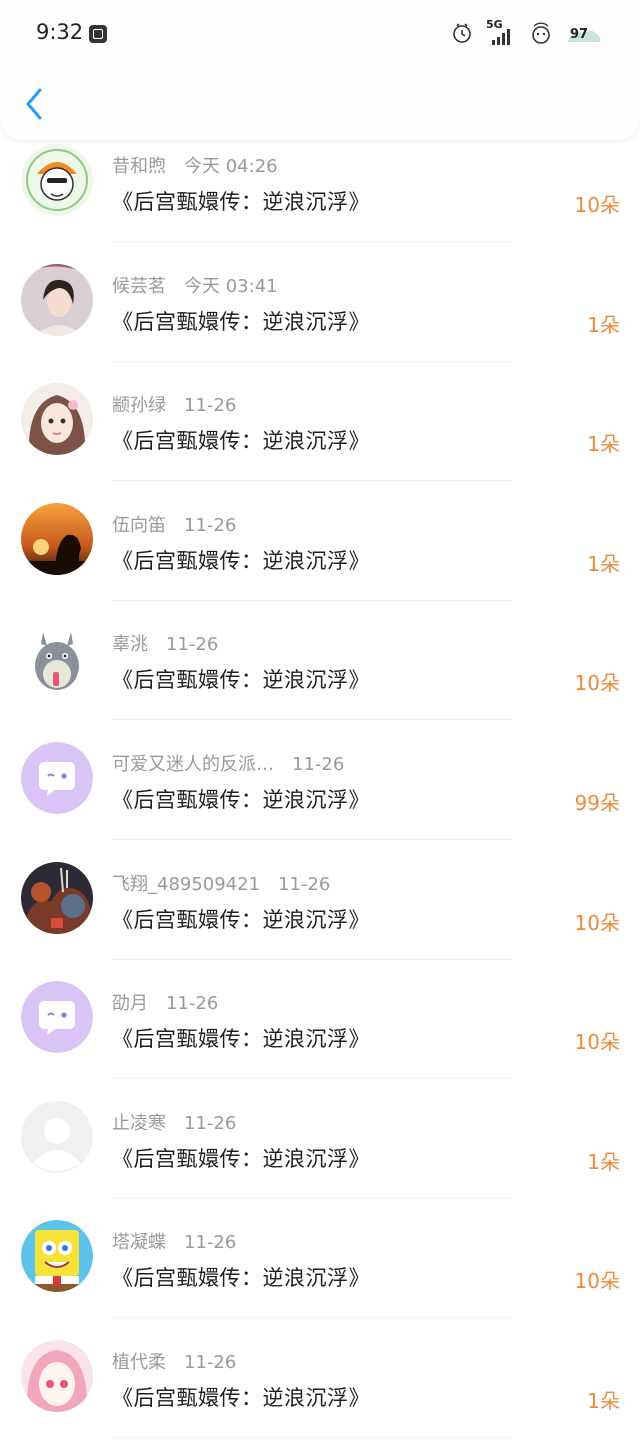 The width and height of the screenshot is (640, 1456). Describe the element at coordinates (139, 1123) in the screenshot. I see `user-name: 止凌寒` at that location.